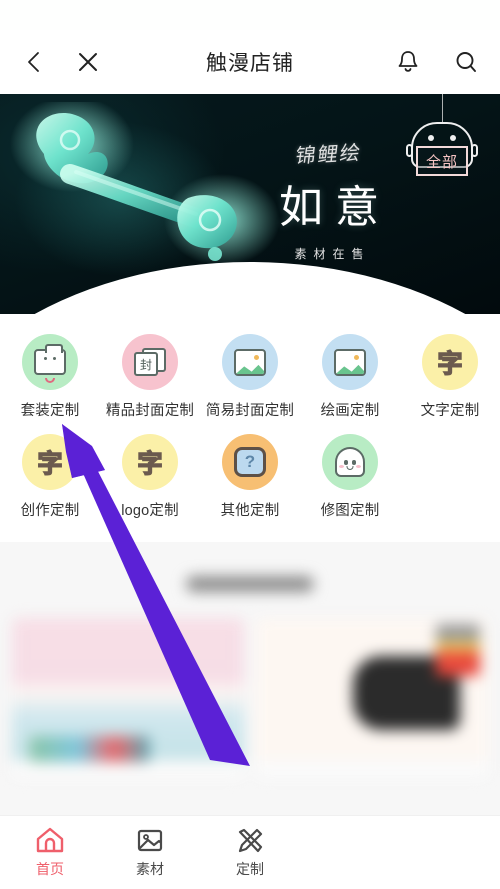 This screenshot has width=500, height=889. Describe the element at coordinates (250, 15) in the screenshot. I see `status-bar` at that location.